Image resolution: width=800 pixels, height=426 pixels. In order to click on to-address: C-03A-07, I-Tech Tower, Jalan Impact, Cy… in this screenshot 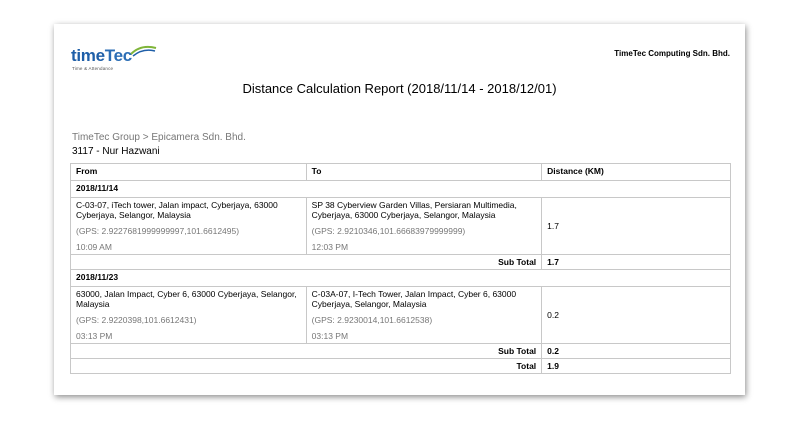, I will do `click(414, 299)`.